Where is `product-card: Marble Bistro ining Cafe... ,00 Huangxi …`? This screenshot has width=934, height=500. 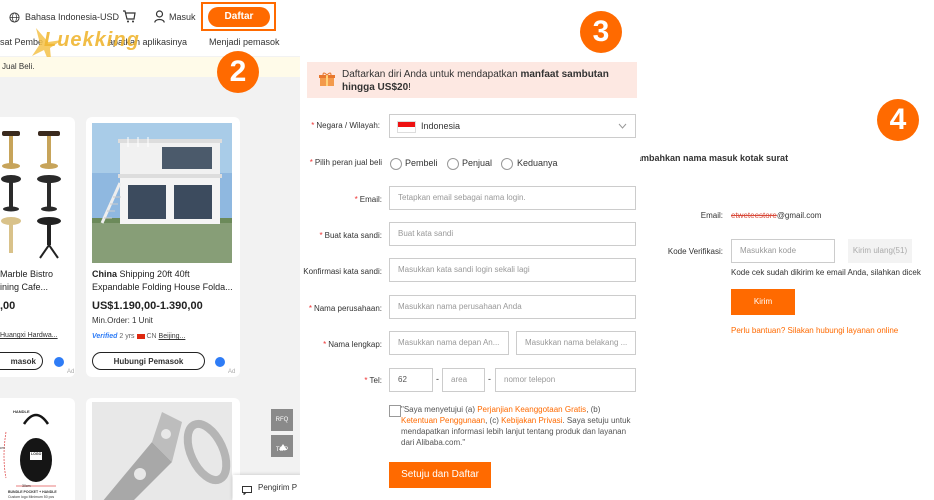
product-card: Marble Bistro ining Cafe... ,00 Huangxi … is located at coordinates (37, 247).